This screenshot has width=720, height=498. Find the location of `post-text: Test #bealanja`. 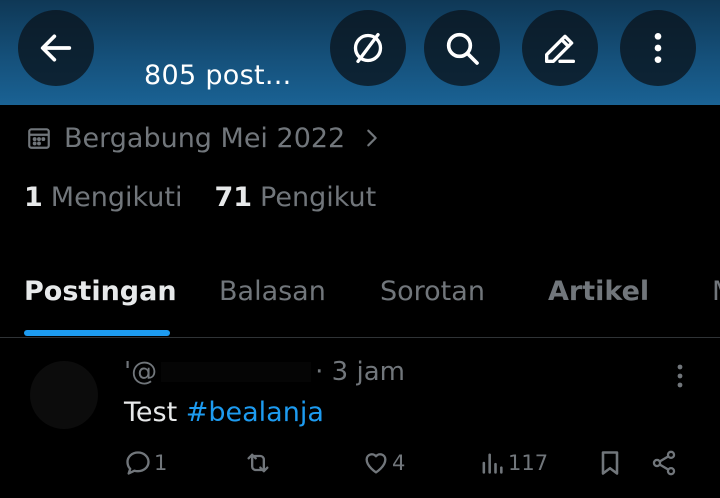

post-text: Test #bealanja is located at coordinates (224, 412).